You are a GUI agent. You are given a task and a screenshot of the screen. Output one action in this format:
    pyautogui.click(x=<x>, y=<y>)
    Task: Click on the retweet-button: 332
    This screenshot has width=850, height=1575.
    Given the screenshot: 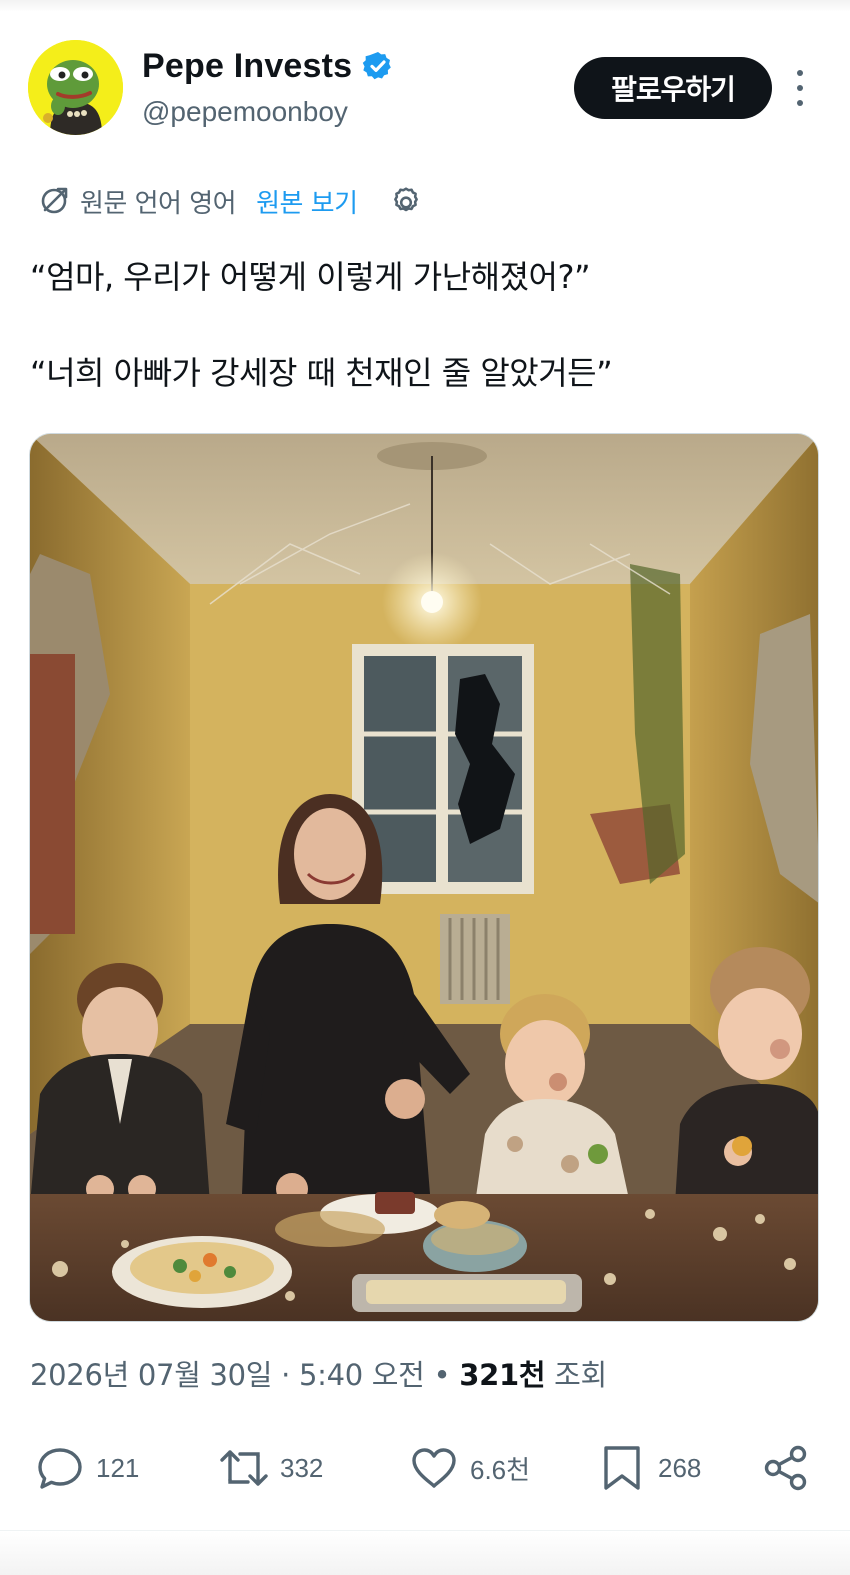 What is the action you would take?
    pyautogui.click(x=270, y=1468)
    